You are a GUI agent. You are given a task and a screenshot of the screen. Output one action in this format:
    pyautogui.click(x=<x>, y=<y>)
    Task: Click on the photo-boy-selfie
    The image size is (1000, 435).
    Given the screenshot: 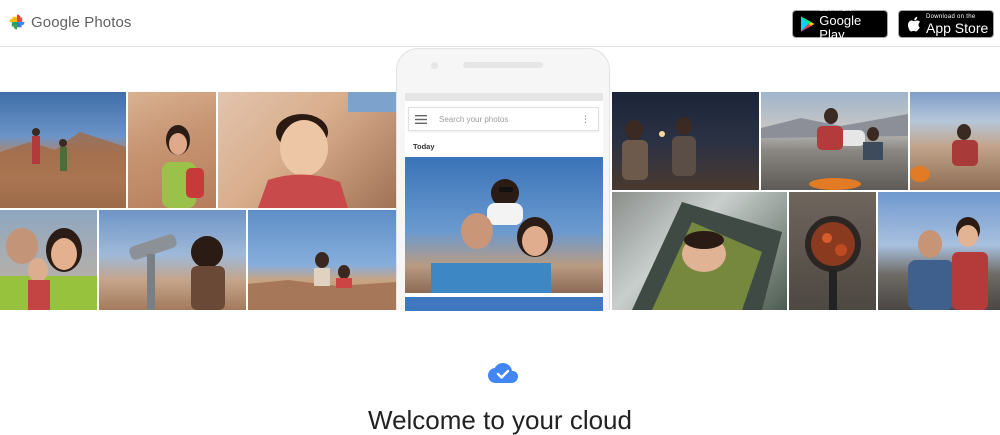 What is the action you would take?
    pyautogui.click(x=307, y=150)
    